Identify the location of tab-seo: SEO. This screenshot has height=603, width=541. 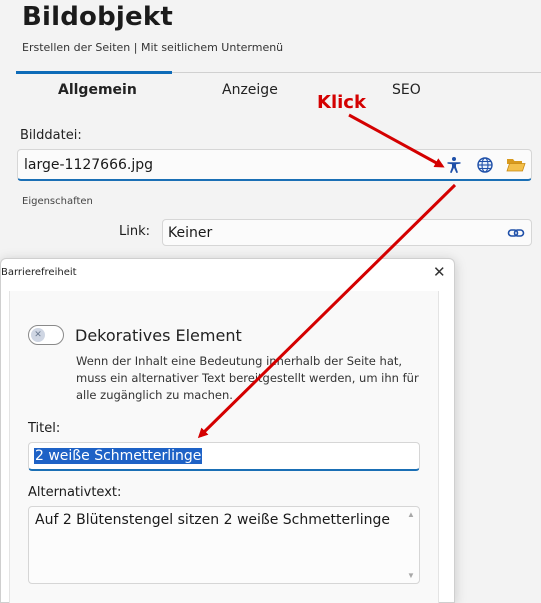
(406, 90).